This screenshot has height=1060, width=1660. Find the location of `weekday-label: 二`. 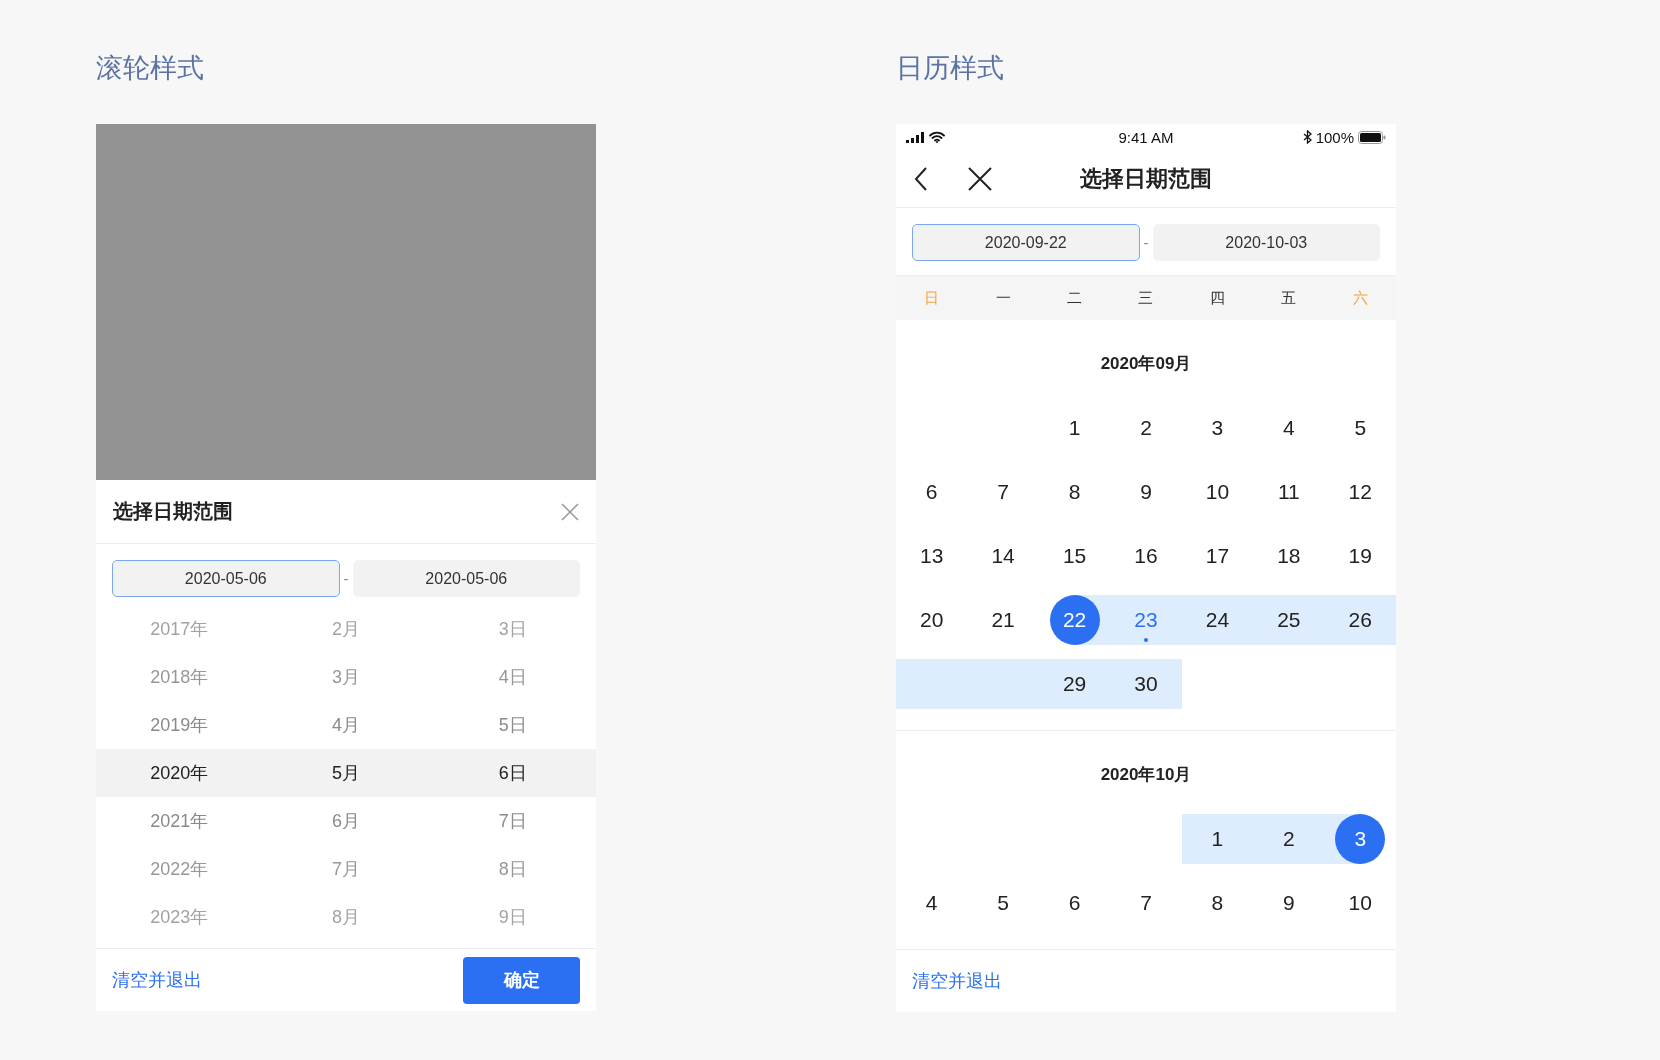

weekday-label: 二 is located at coordinates (1075, 298).